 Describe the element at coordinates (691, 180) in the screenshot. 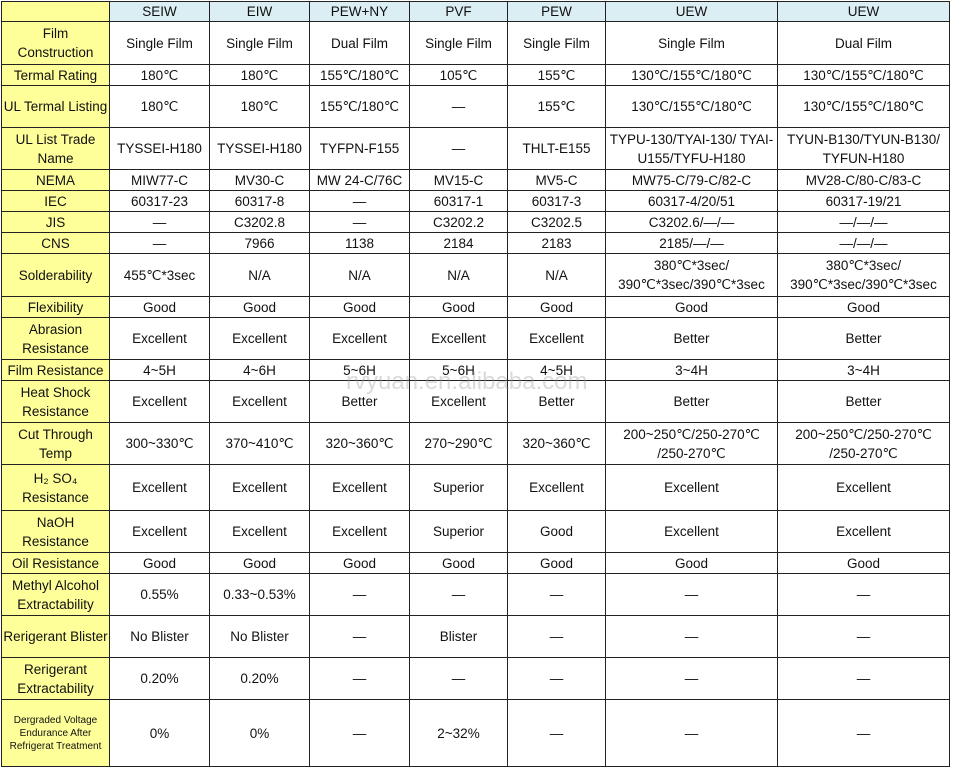

I see `table-cell: MW75-C/79-C/82-C` at that location.